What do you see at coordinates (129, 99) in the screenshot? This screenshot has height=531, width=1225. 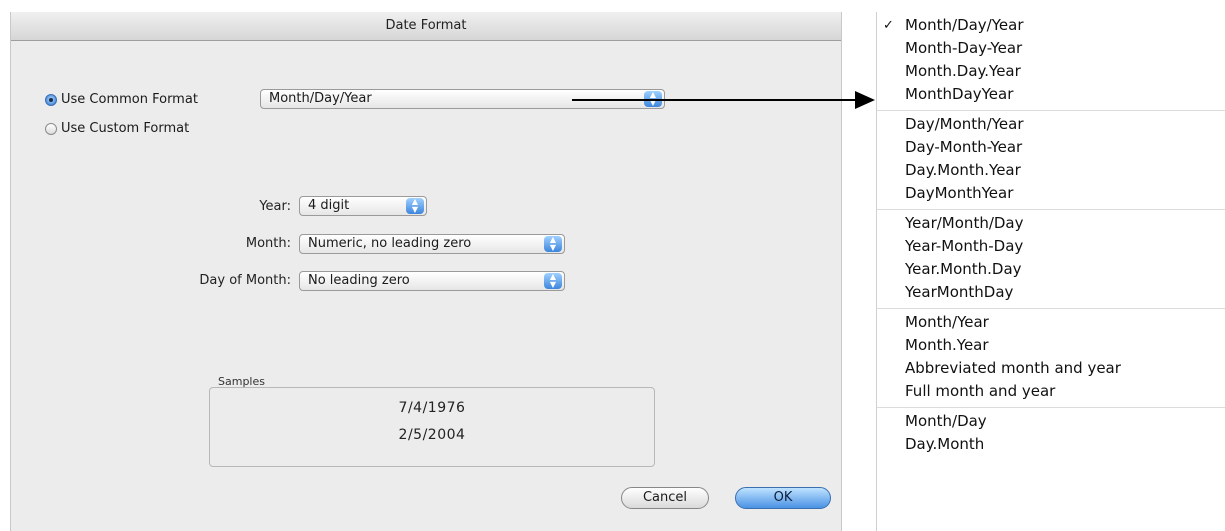 I see `use-common-format-label: Use Common Format` at bounding box center [129, 99].